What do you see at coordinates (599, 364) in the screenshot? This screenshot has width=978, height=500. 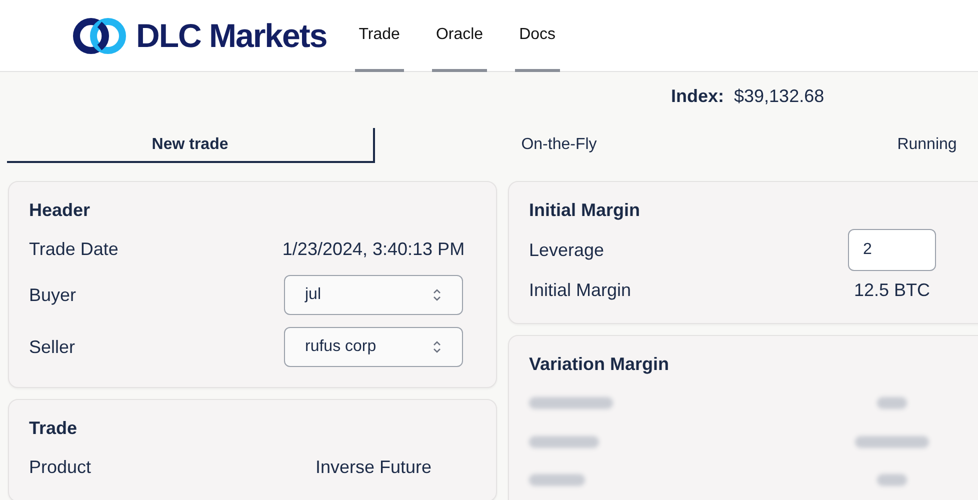 I see `card-title: Variation Margin` at bounding box center [599, 364].